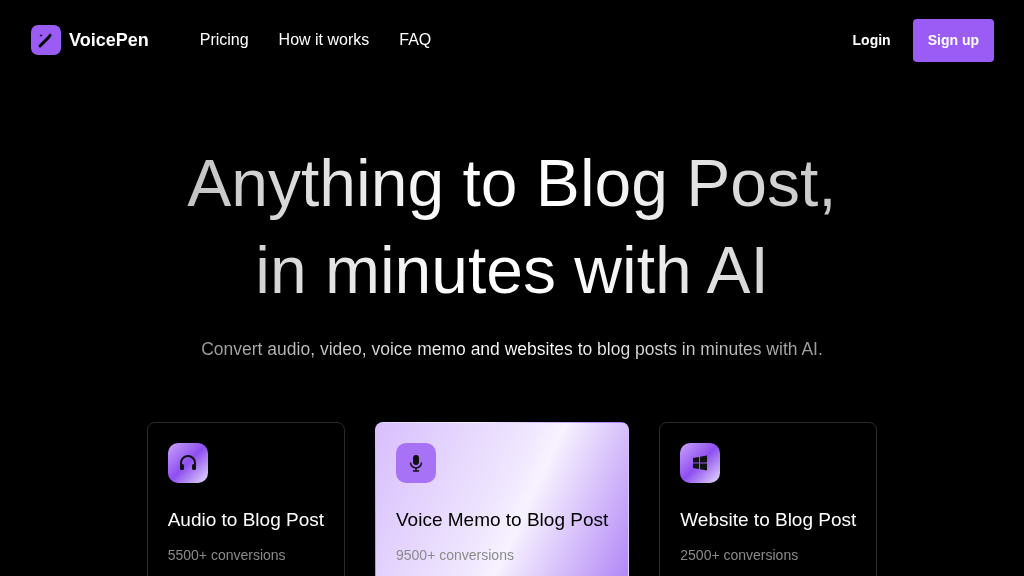 The height and width of the screenshot is (576, 1024). Describe the element at coordinates (415, 40) in the screenshot. I see `nav-link: FAQ` at that location.